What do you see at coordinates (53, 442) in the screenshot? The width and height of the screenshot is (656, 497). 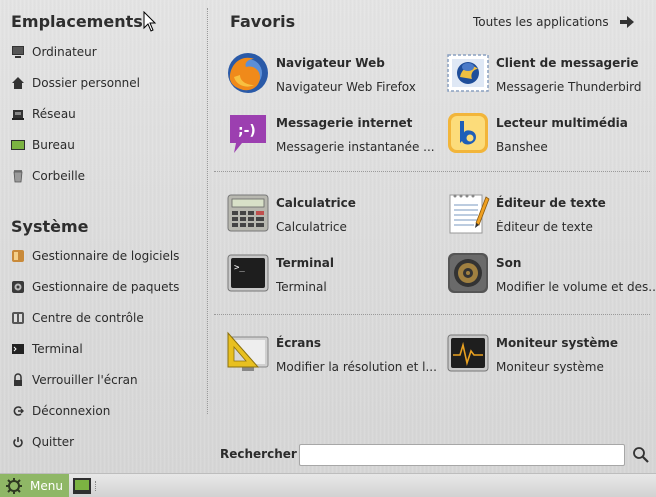 I see `system-item-label: Quitter` at bounding box center [53, 442].